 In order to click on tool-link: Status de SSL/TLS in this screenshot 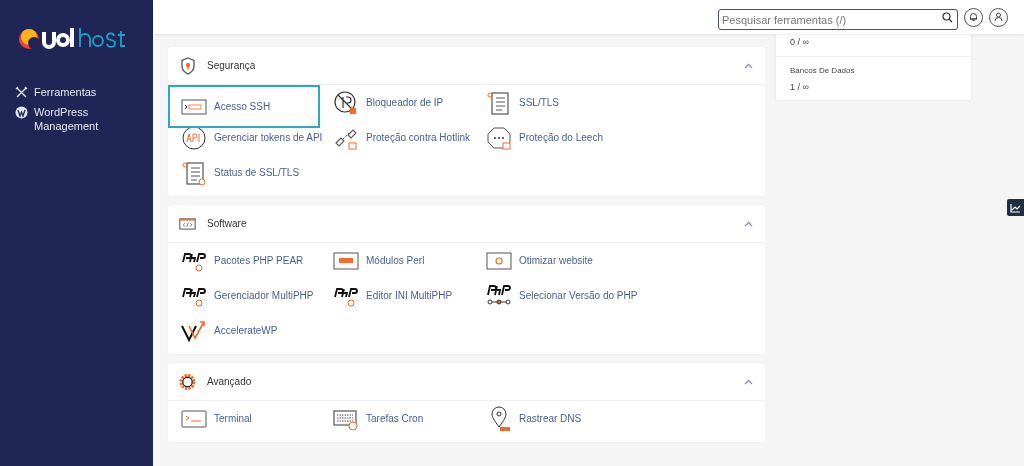, I will do `click(244, 172)`.